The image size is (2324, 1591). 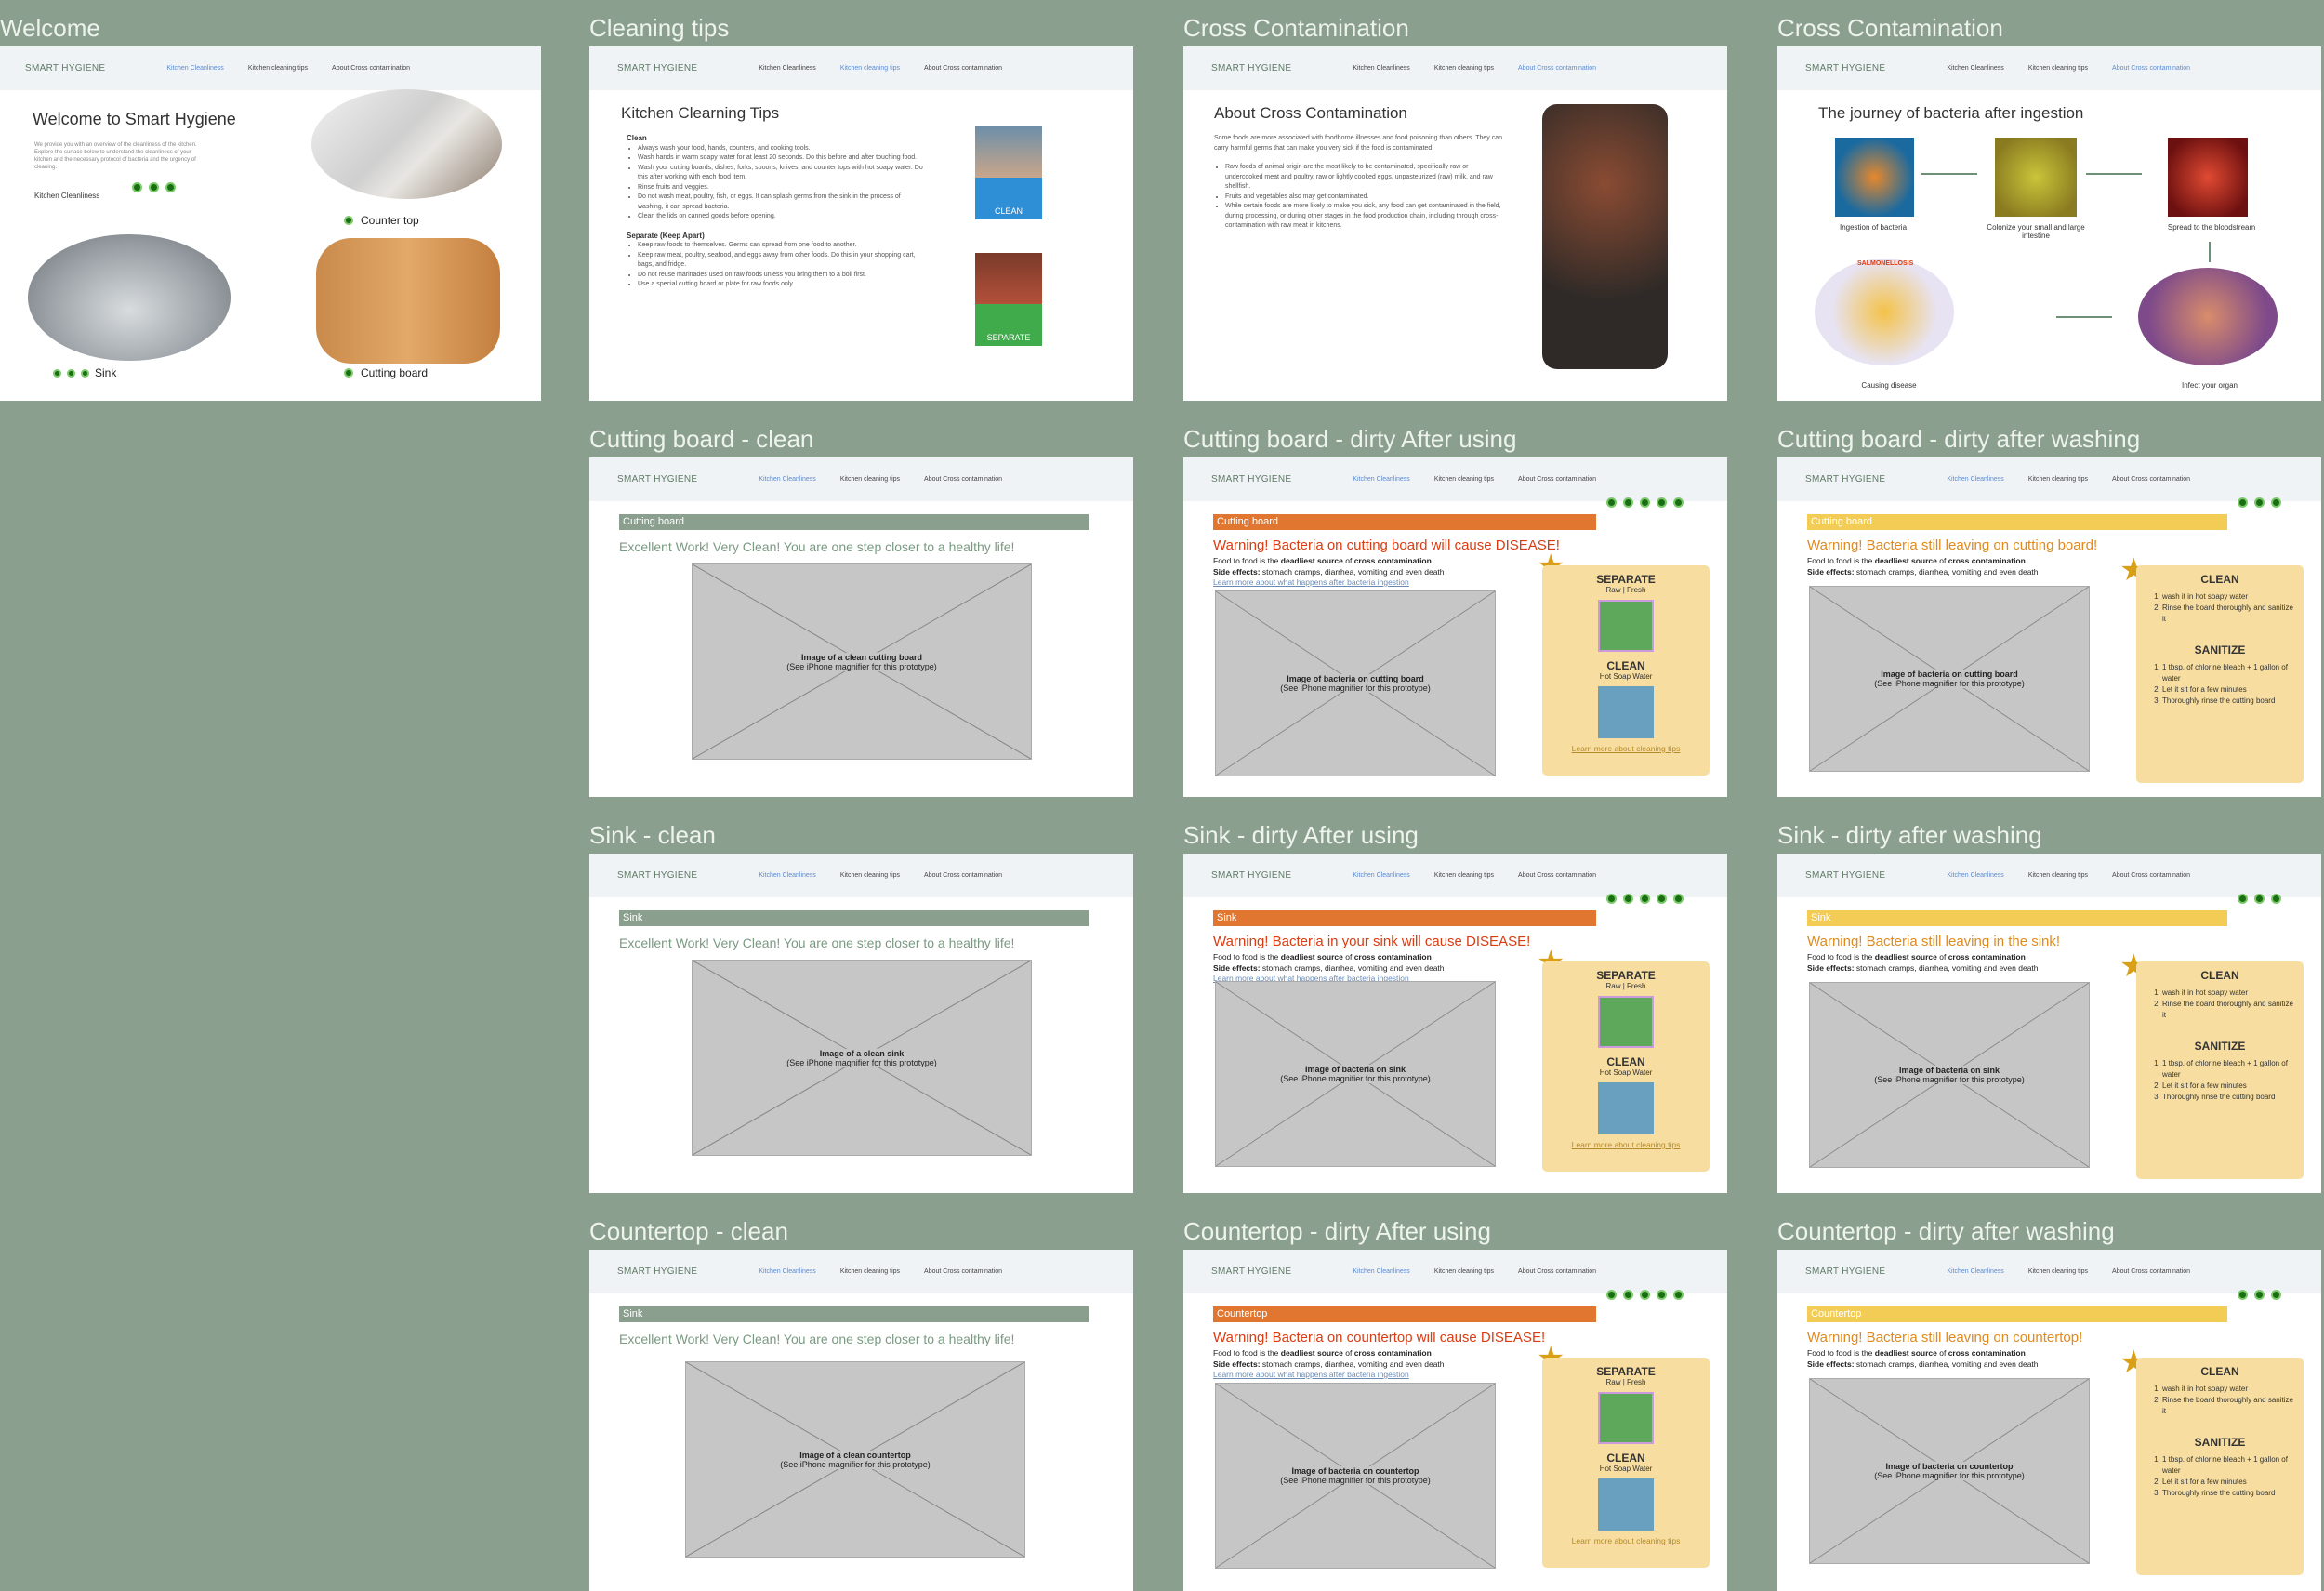 What do you see at coordinates (84, 373) in the screenshot?
I see `sink-item: Sink` at bounding box center [84, 373].